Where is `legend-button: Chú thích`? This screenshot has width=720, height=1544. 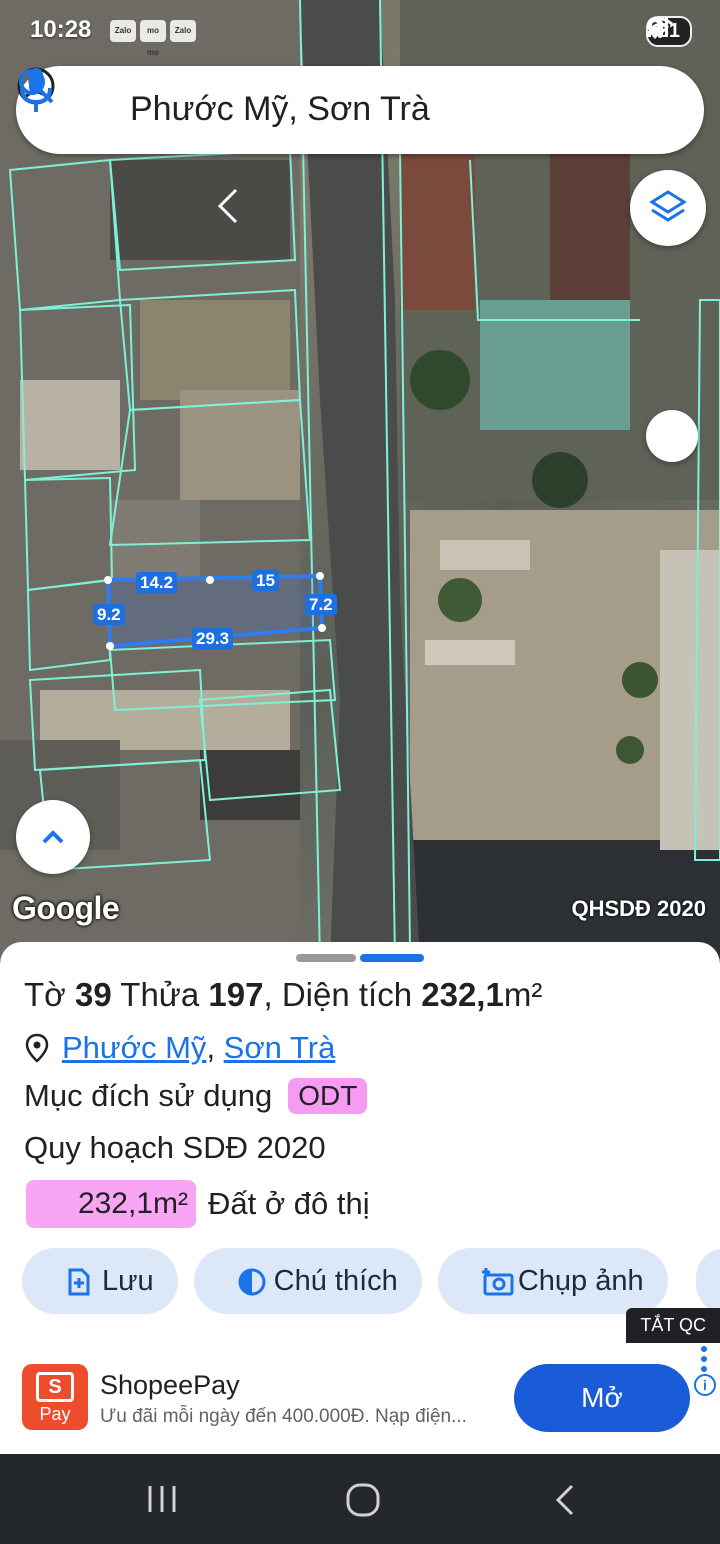 legend-button: Chú thích is located at coordinates (307, 1281).